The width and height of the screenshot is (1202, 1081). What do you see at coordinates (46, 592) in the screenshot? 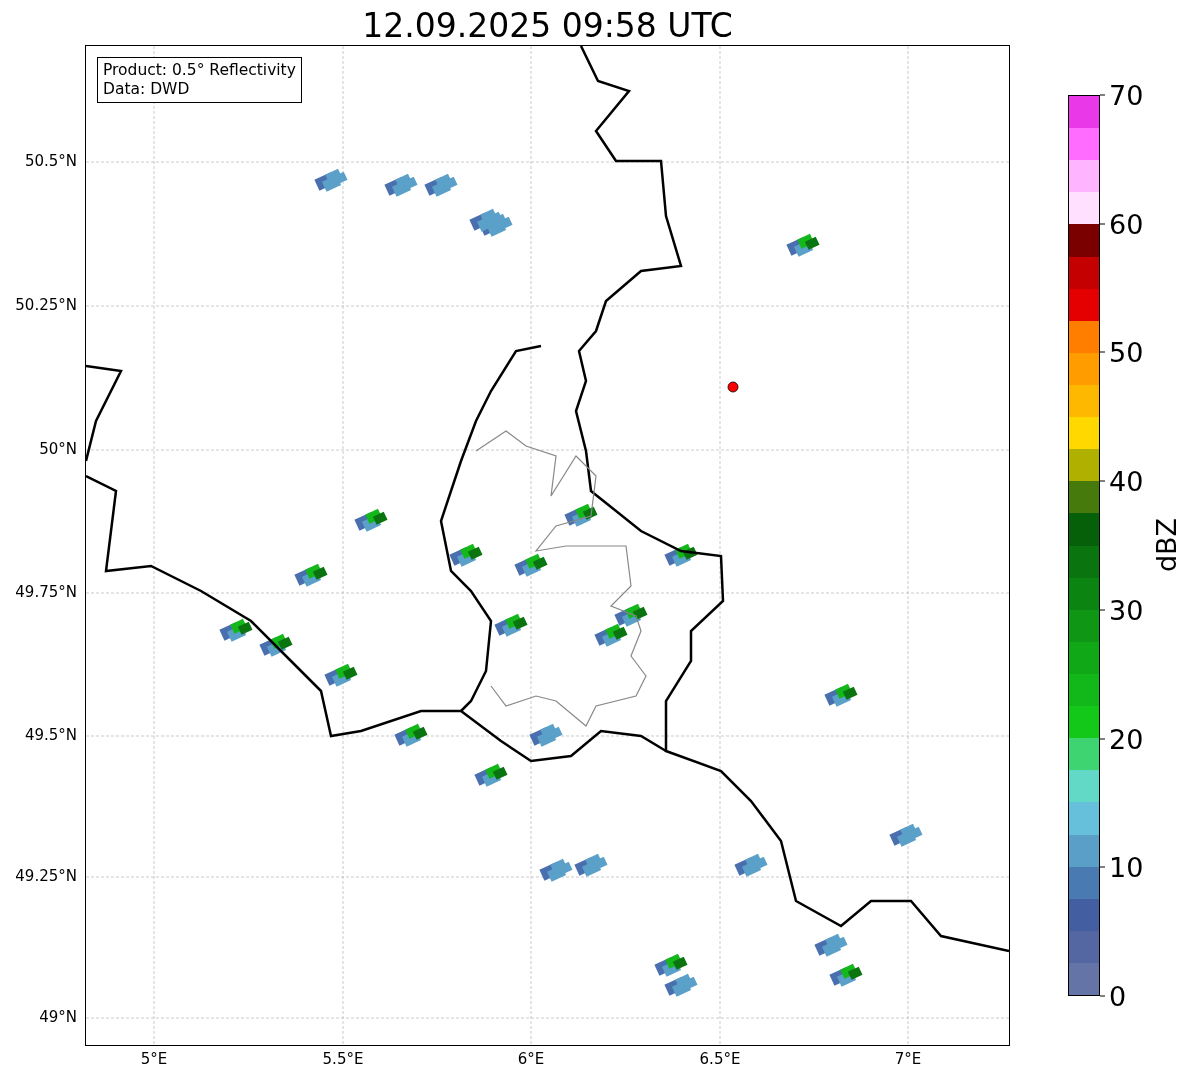
I see `latitude-label: 49.75°N` at bounding box center [46, 592].